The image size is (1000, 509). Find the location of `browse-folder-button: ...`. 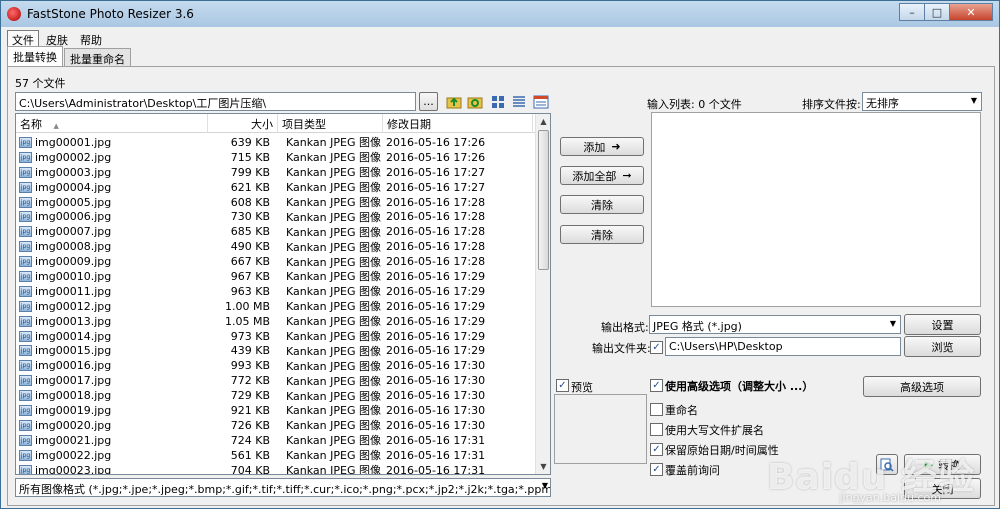

browse-folder-button: ... is located at coordinates (428, 101).